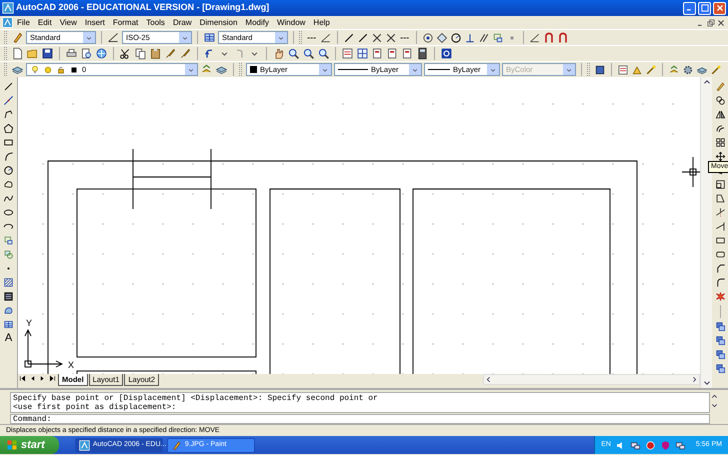 The height and width of the screenshot is (455, 728). Describe the element at coordinates (95, 407) in the screenshot. I see `command-history-line: <use first point as displacement>:` at that location.